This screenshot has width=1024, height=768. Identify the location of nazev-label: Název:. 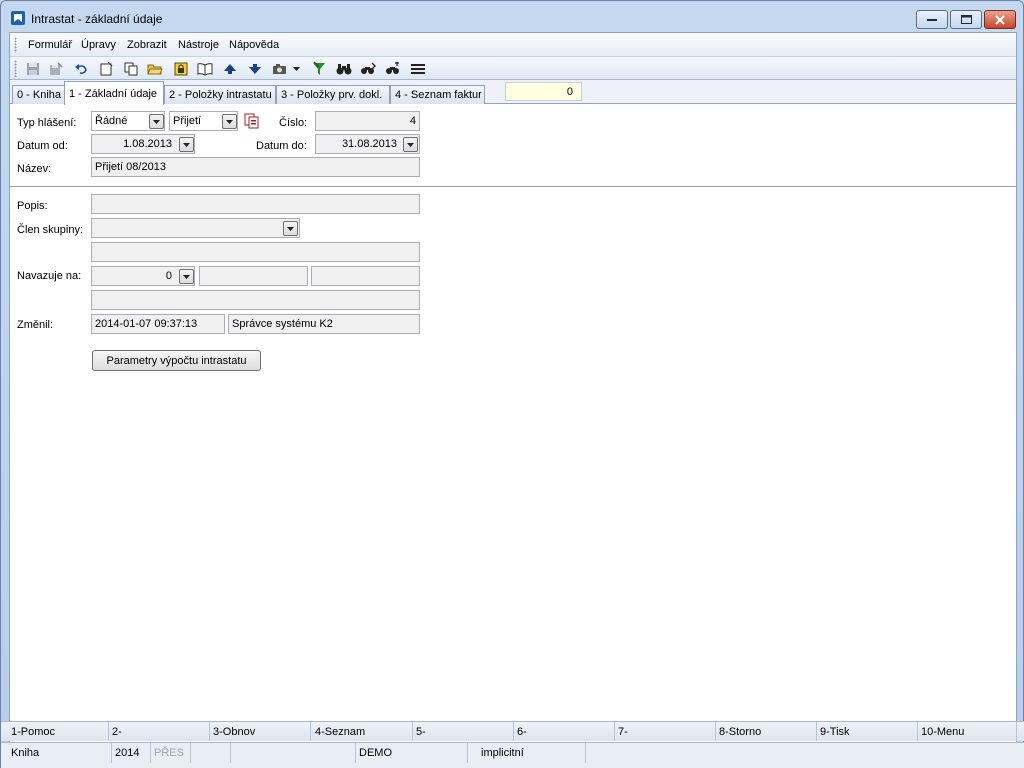
(34, 169).